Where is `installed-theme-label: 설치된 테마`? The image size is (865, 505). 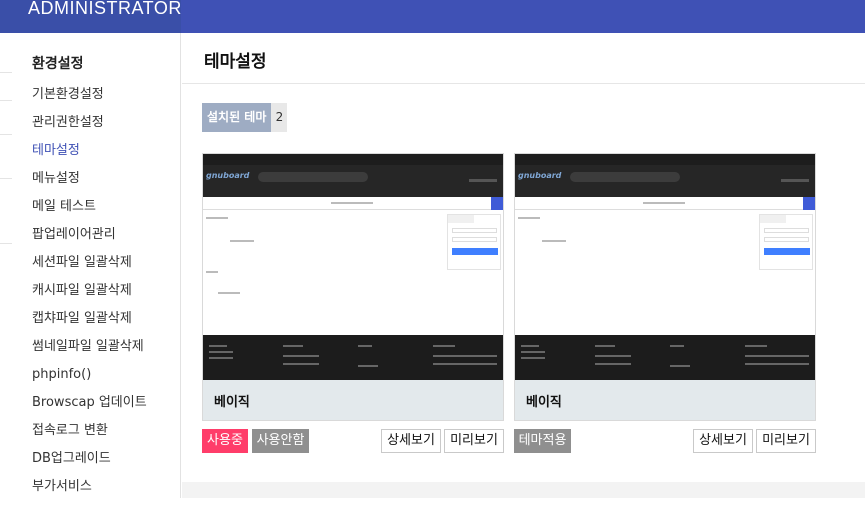
installed-theme-label: 설치된 테마 is located at coordinates (237, 117).